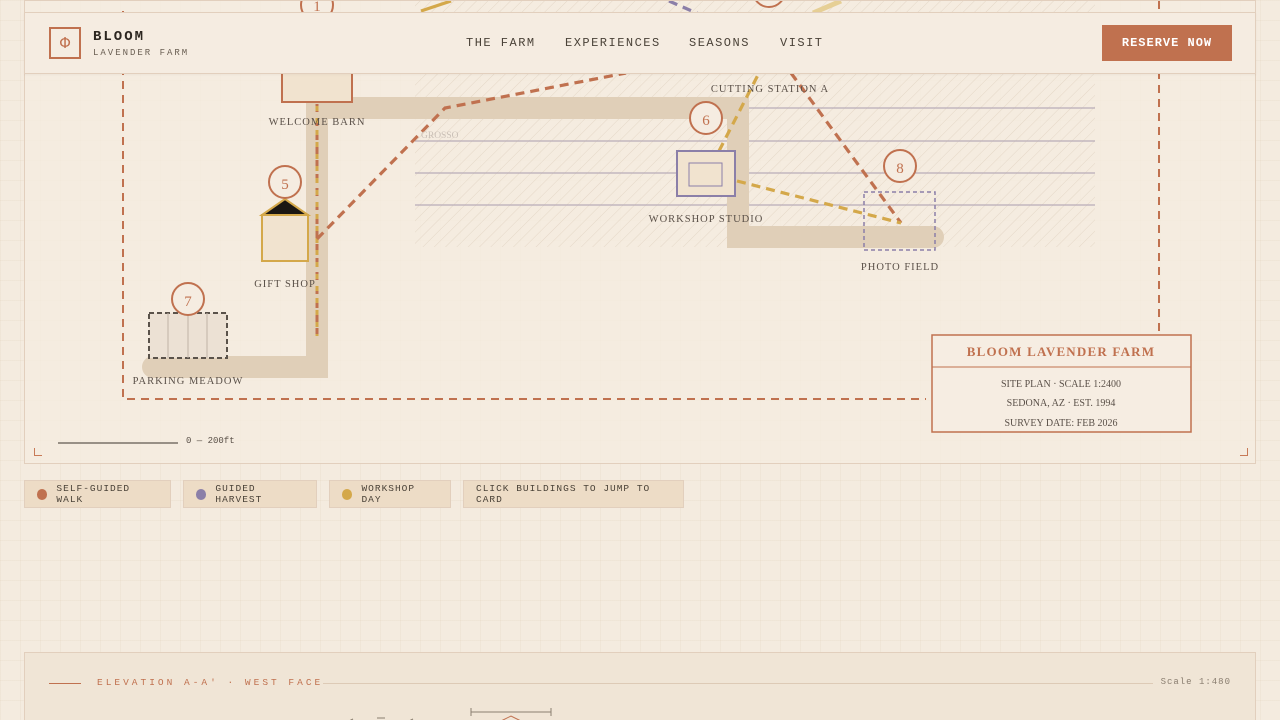 This screenshot has height=720, width=1280. I want to click on label-parking-meadow: PARKING MEADOW, so click(188, 381).